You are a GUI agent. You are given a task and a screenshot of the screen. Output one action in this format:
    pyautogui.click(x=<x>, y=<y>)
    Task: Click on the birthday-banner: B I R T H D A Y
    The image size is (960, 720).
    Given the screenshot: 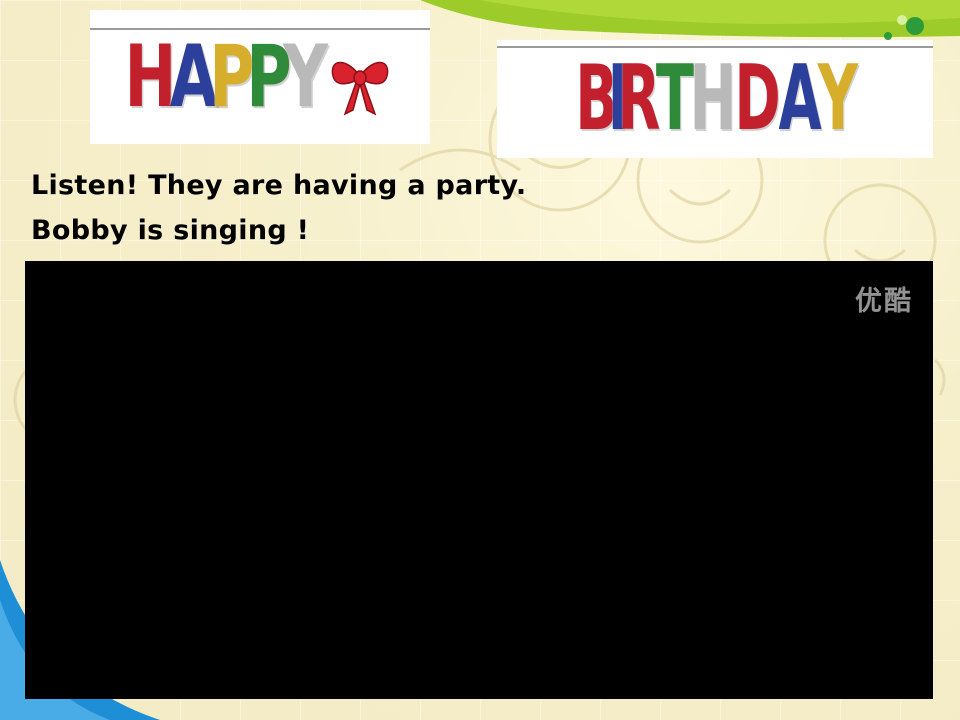 What is the action you would take?
    pyautogui.click(x=715, y=99)
    